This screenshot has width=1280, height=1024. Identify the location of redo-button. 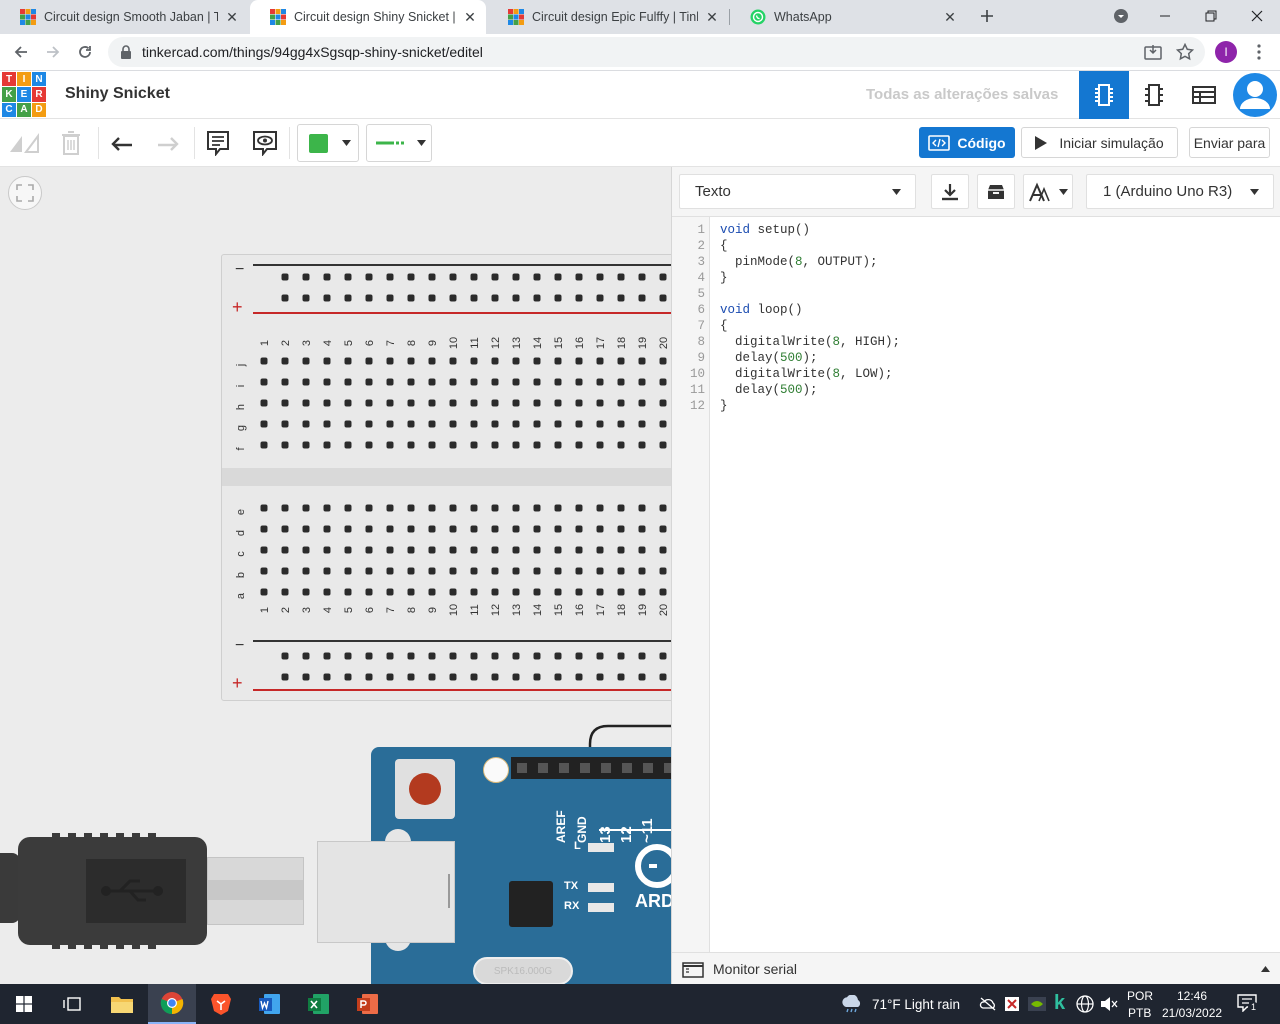
(168, 143).